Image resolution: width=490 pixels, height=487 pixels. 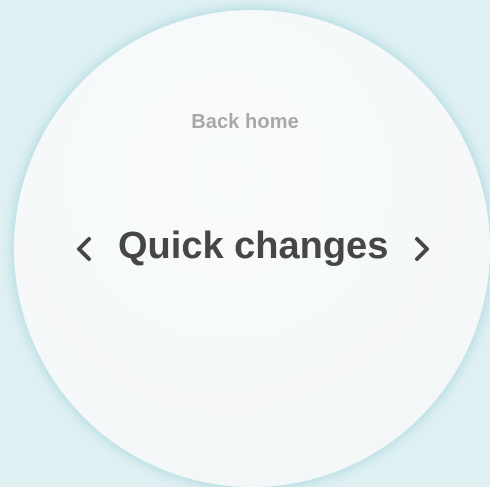 I want to click on previous-button, so click(x=84, y=249).